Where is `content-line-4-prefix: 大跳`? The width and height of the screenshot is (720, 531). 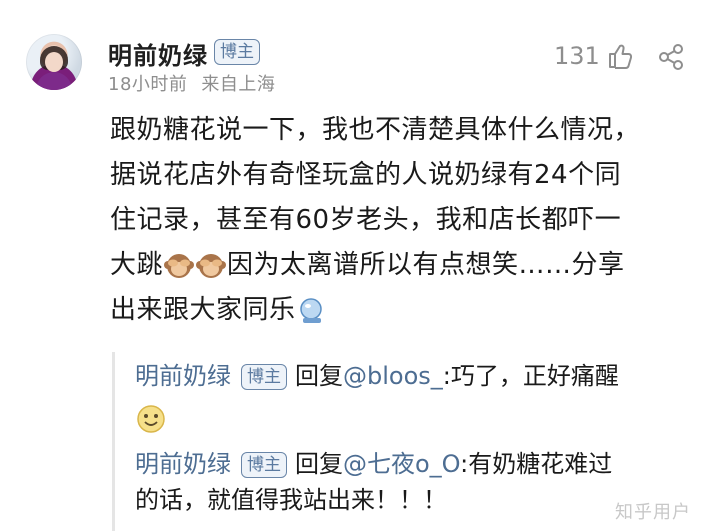
content-line-4-prefix: 大跳 is located at coordinates (137, 265).